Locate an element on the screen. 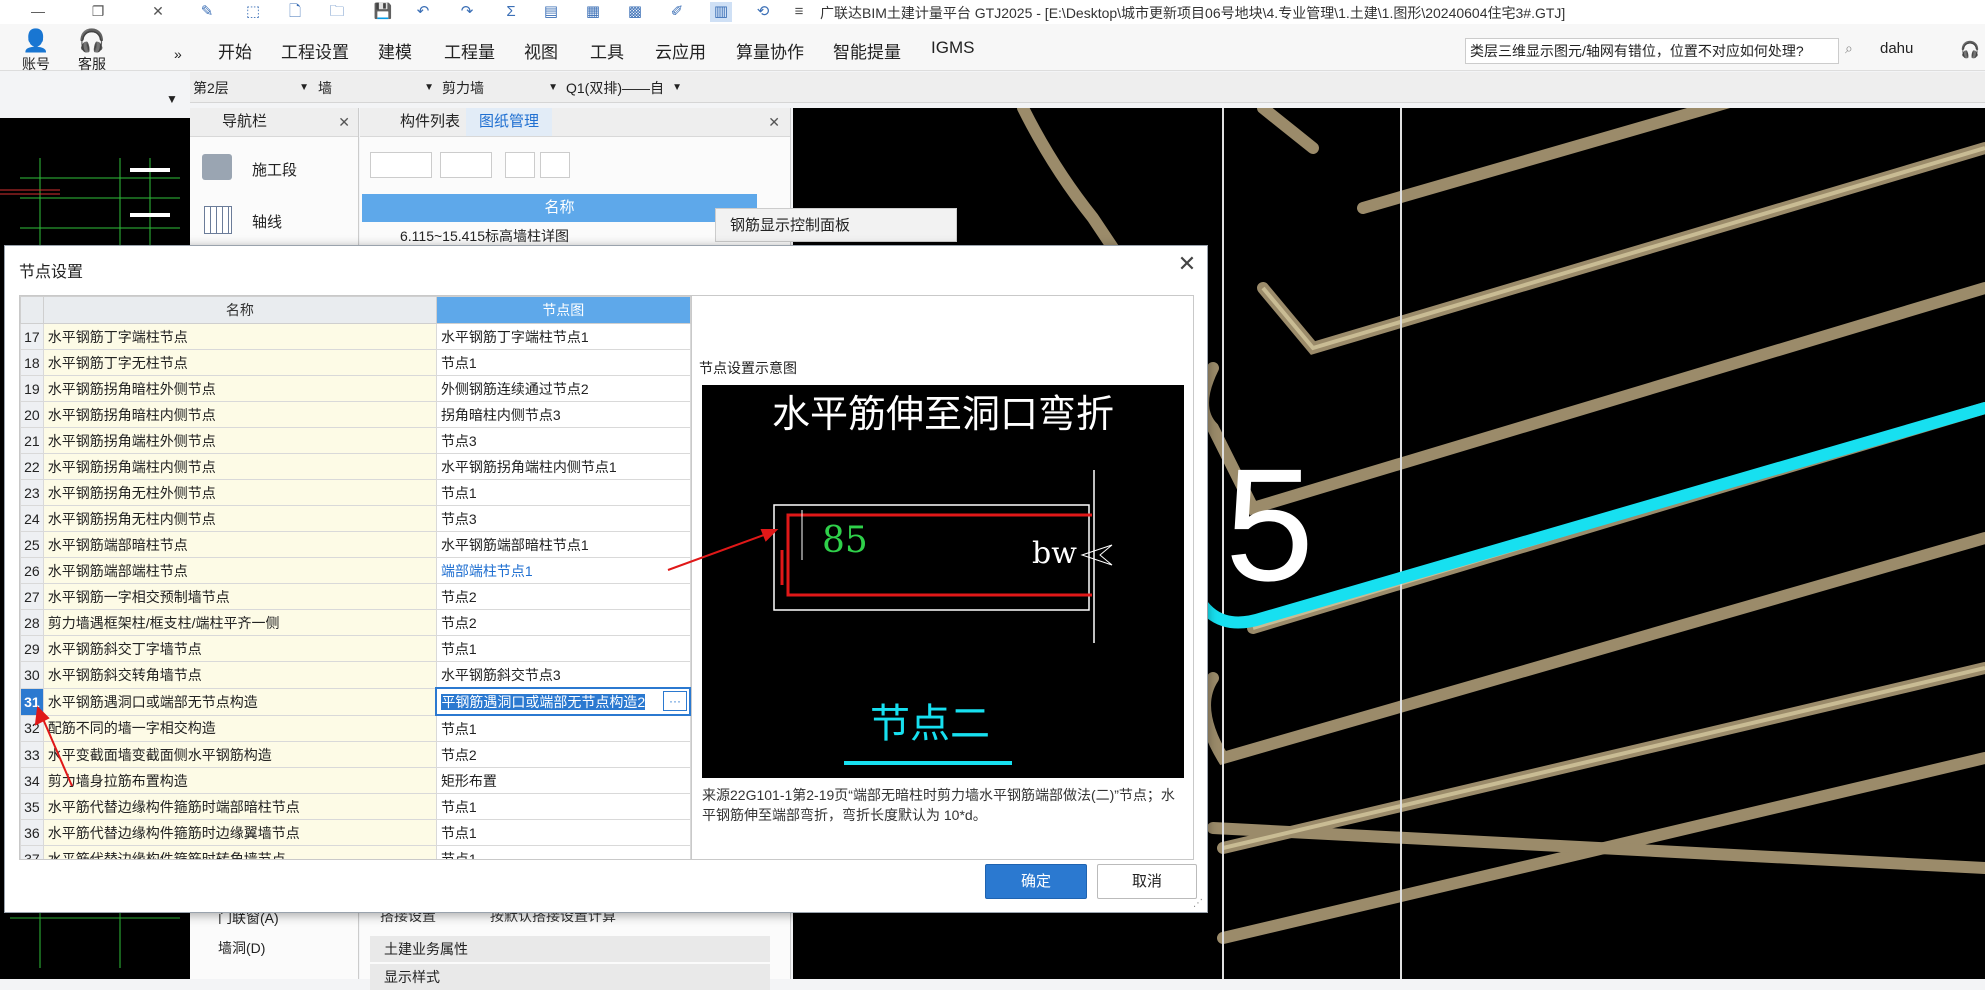 The height and width of the screenshot is (990, 1985). resize-grip-icon: ⋰ is located at coordinates (1198, 903).